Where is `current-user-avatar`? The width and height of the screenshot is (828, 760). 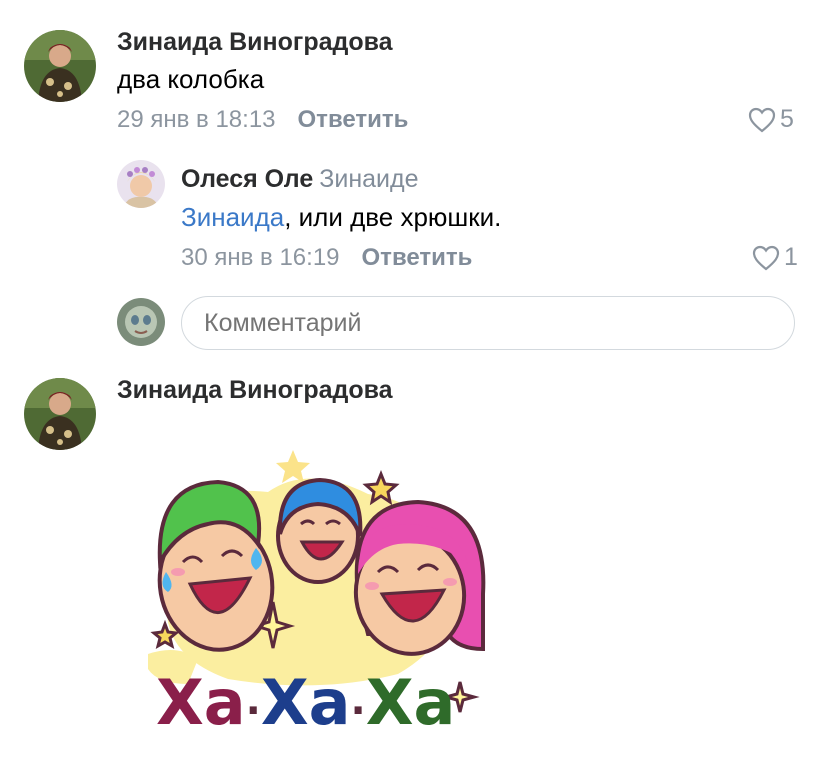 current-user-avatar is located at coordinates (141, 322).